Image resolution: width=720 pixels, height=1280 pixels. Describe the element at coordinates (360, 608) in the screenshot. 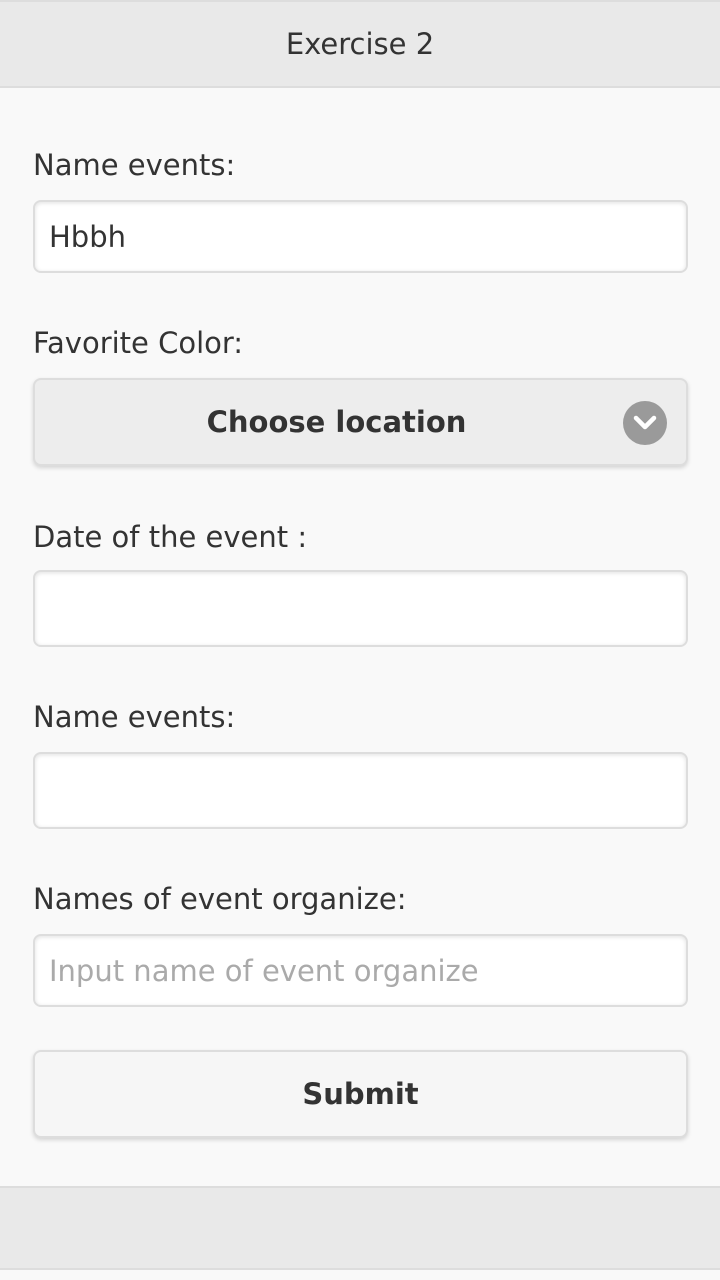

I see `event-date-input` at that location.